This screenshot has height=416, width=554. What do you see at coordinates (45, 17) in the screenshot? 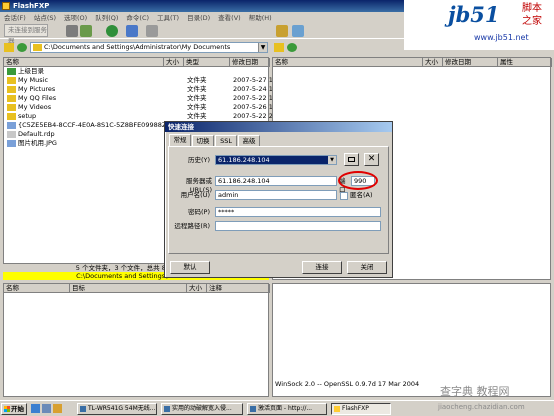
I see `menu-item-sites: 站点(S)` at bounding box center [45, 17].